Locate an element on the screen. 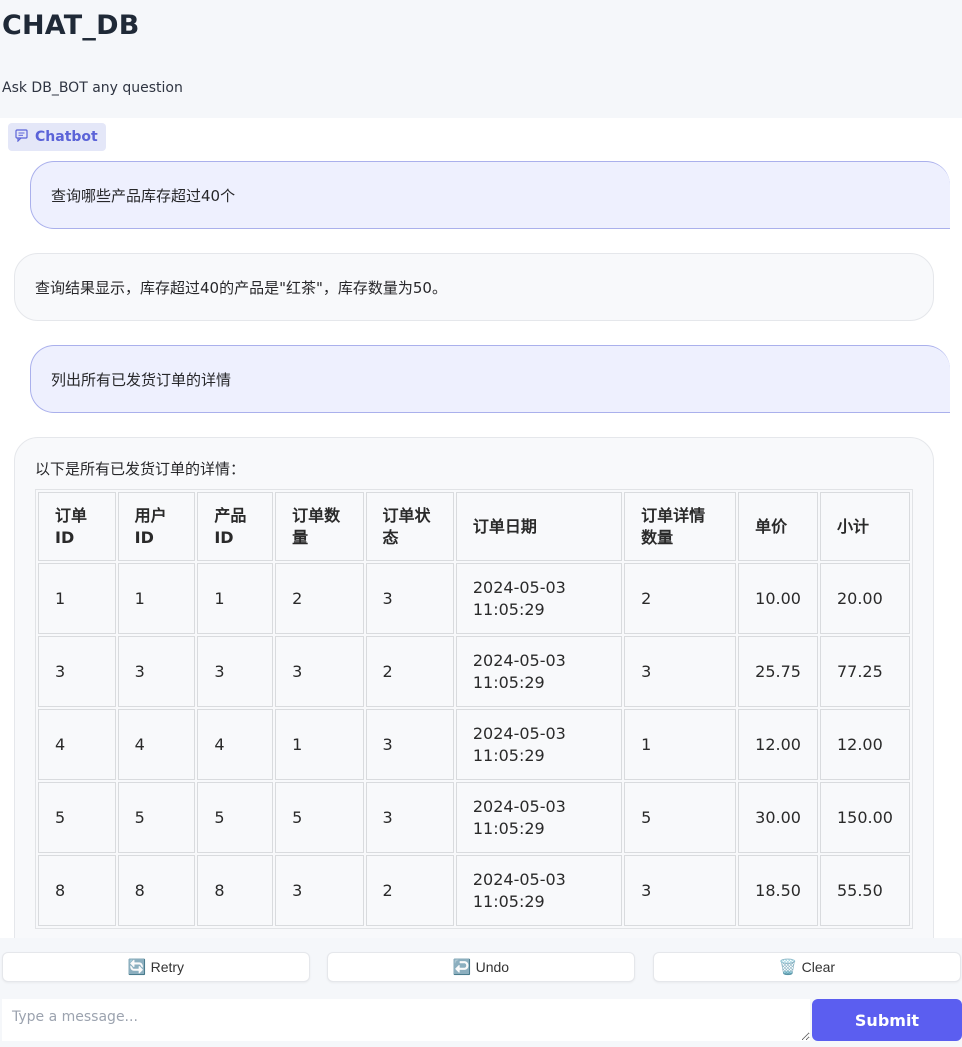 Image resolution: width=962 pixels, height=1047 pixels. trash-icon: 🗑️ is located at coordinates (788, 967).